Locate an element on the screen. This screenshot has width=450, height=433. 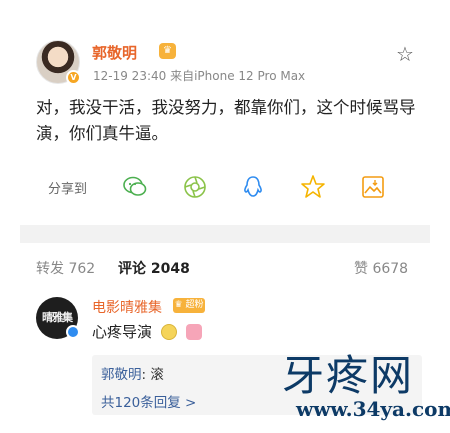
post-timestamp: 12-19 23:40 is located at coordinates (130, 76).